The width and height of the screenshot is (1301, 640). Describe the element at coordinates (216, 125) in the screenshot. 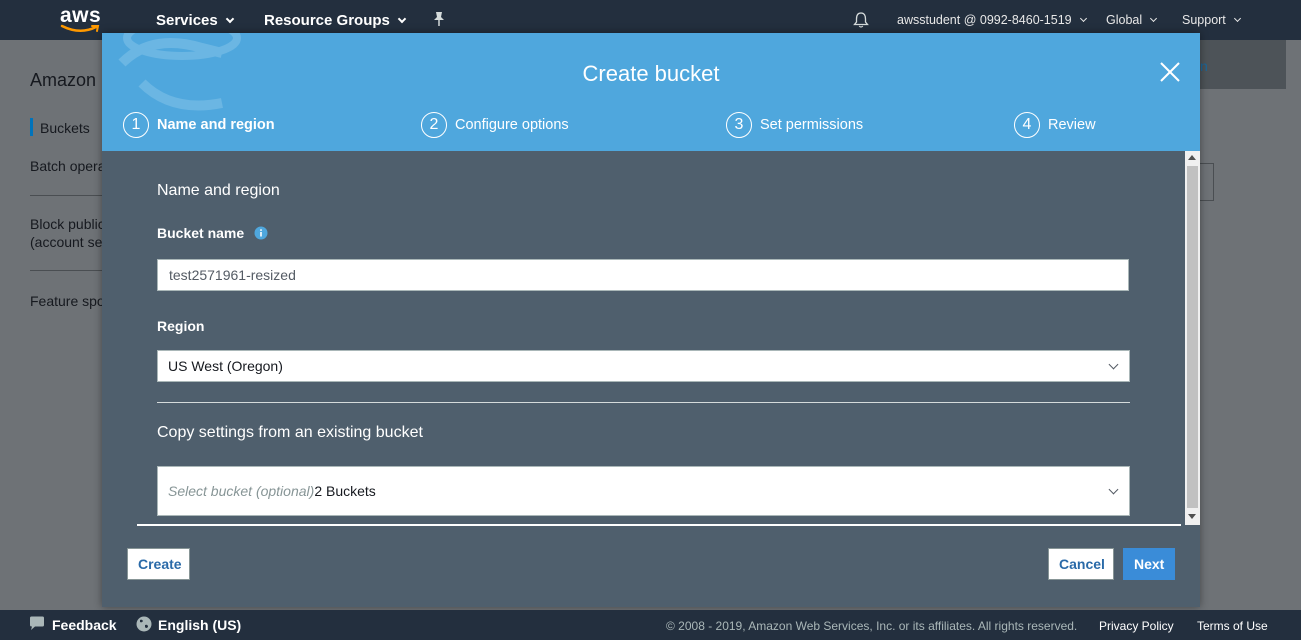

I see `step-label: Name and region` at that location.